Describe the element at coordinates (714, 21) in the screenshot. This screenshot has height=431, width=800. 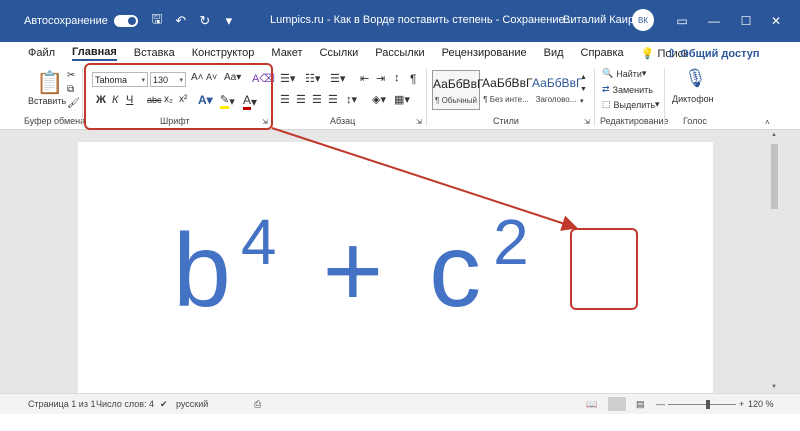
I see `minimize-icon: —` at that location.